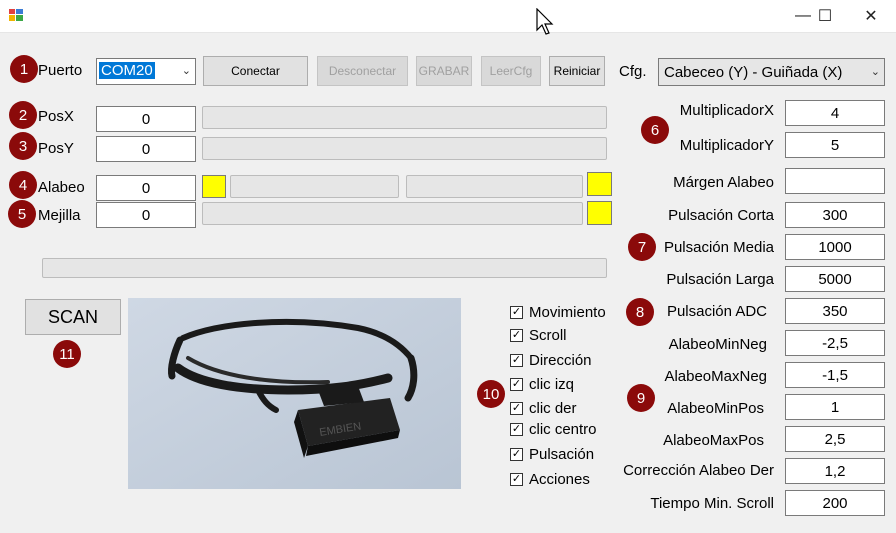 Image resolution: width=896 pixels, height=533 pixels. I want to click on setting-label: Pulsación Larga, so click(720, 279).